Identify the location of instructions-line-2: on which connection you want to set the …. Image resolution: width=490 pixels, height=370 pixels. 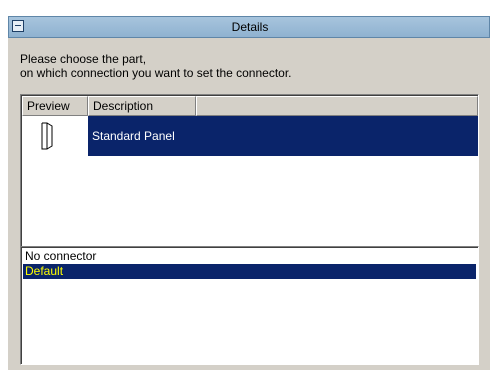
(156, 73).